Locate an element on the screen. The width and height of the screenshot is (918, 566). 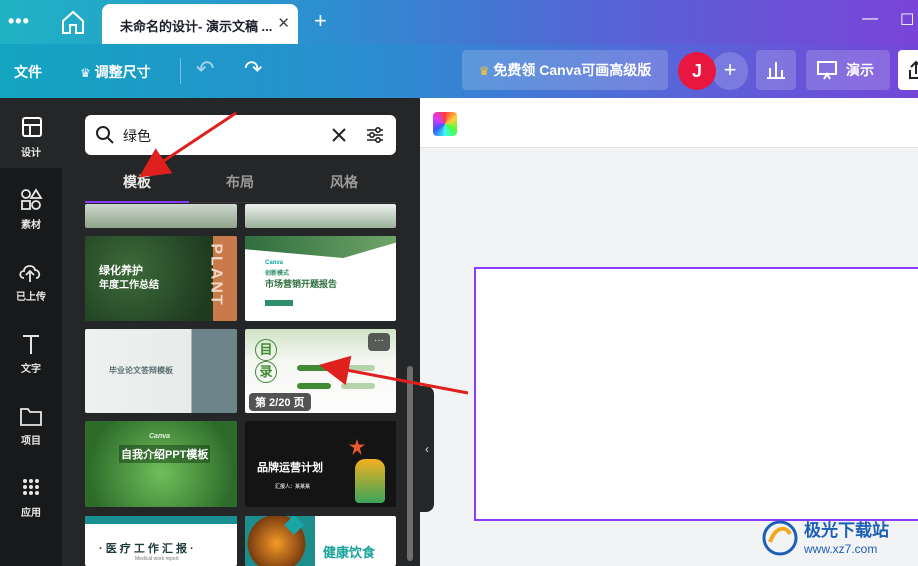
rail-label: 素材 is located at coordinates (31, 225).